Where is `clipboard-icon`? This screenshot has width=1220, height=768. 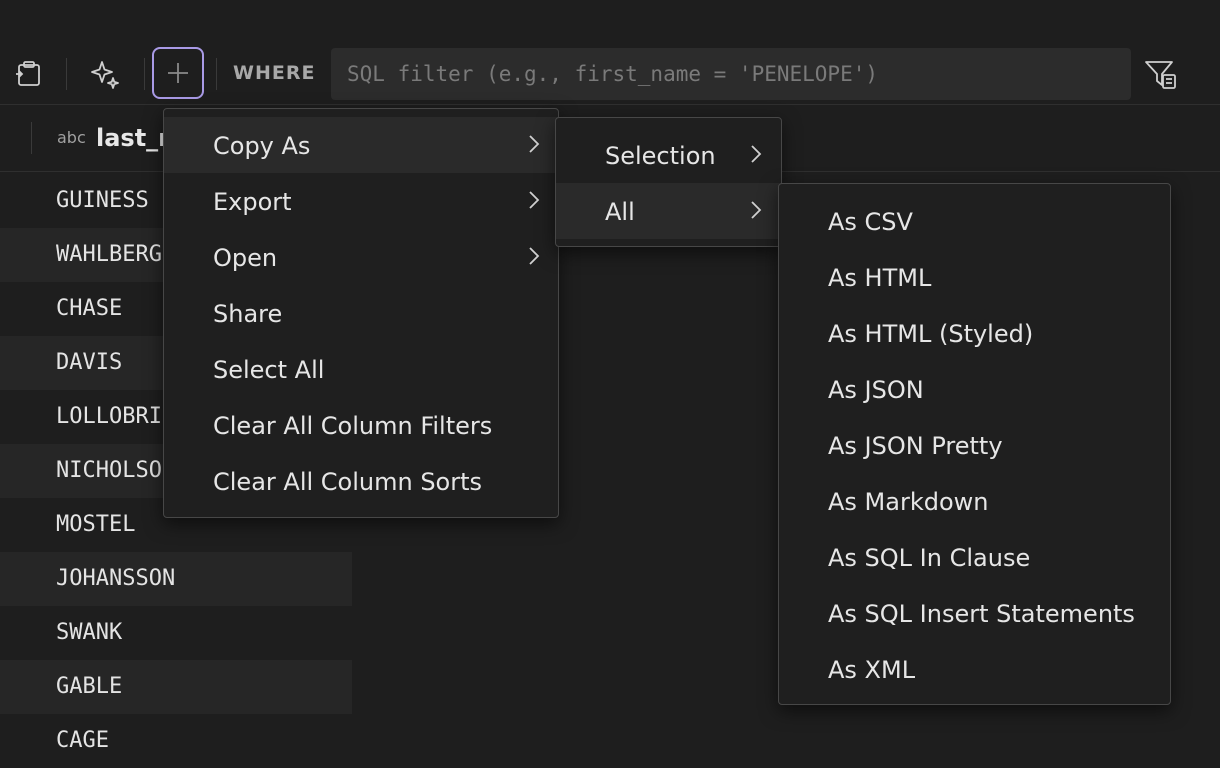
clipboard-icon is located at coordinates (29, 74).